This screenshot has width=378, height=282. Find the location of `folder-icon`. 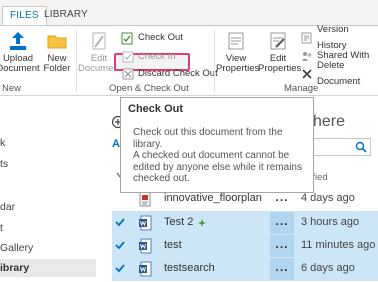

folder-icon is located at coordinates (57, 42).